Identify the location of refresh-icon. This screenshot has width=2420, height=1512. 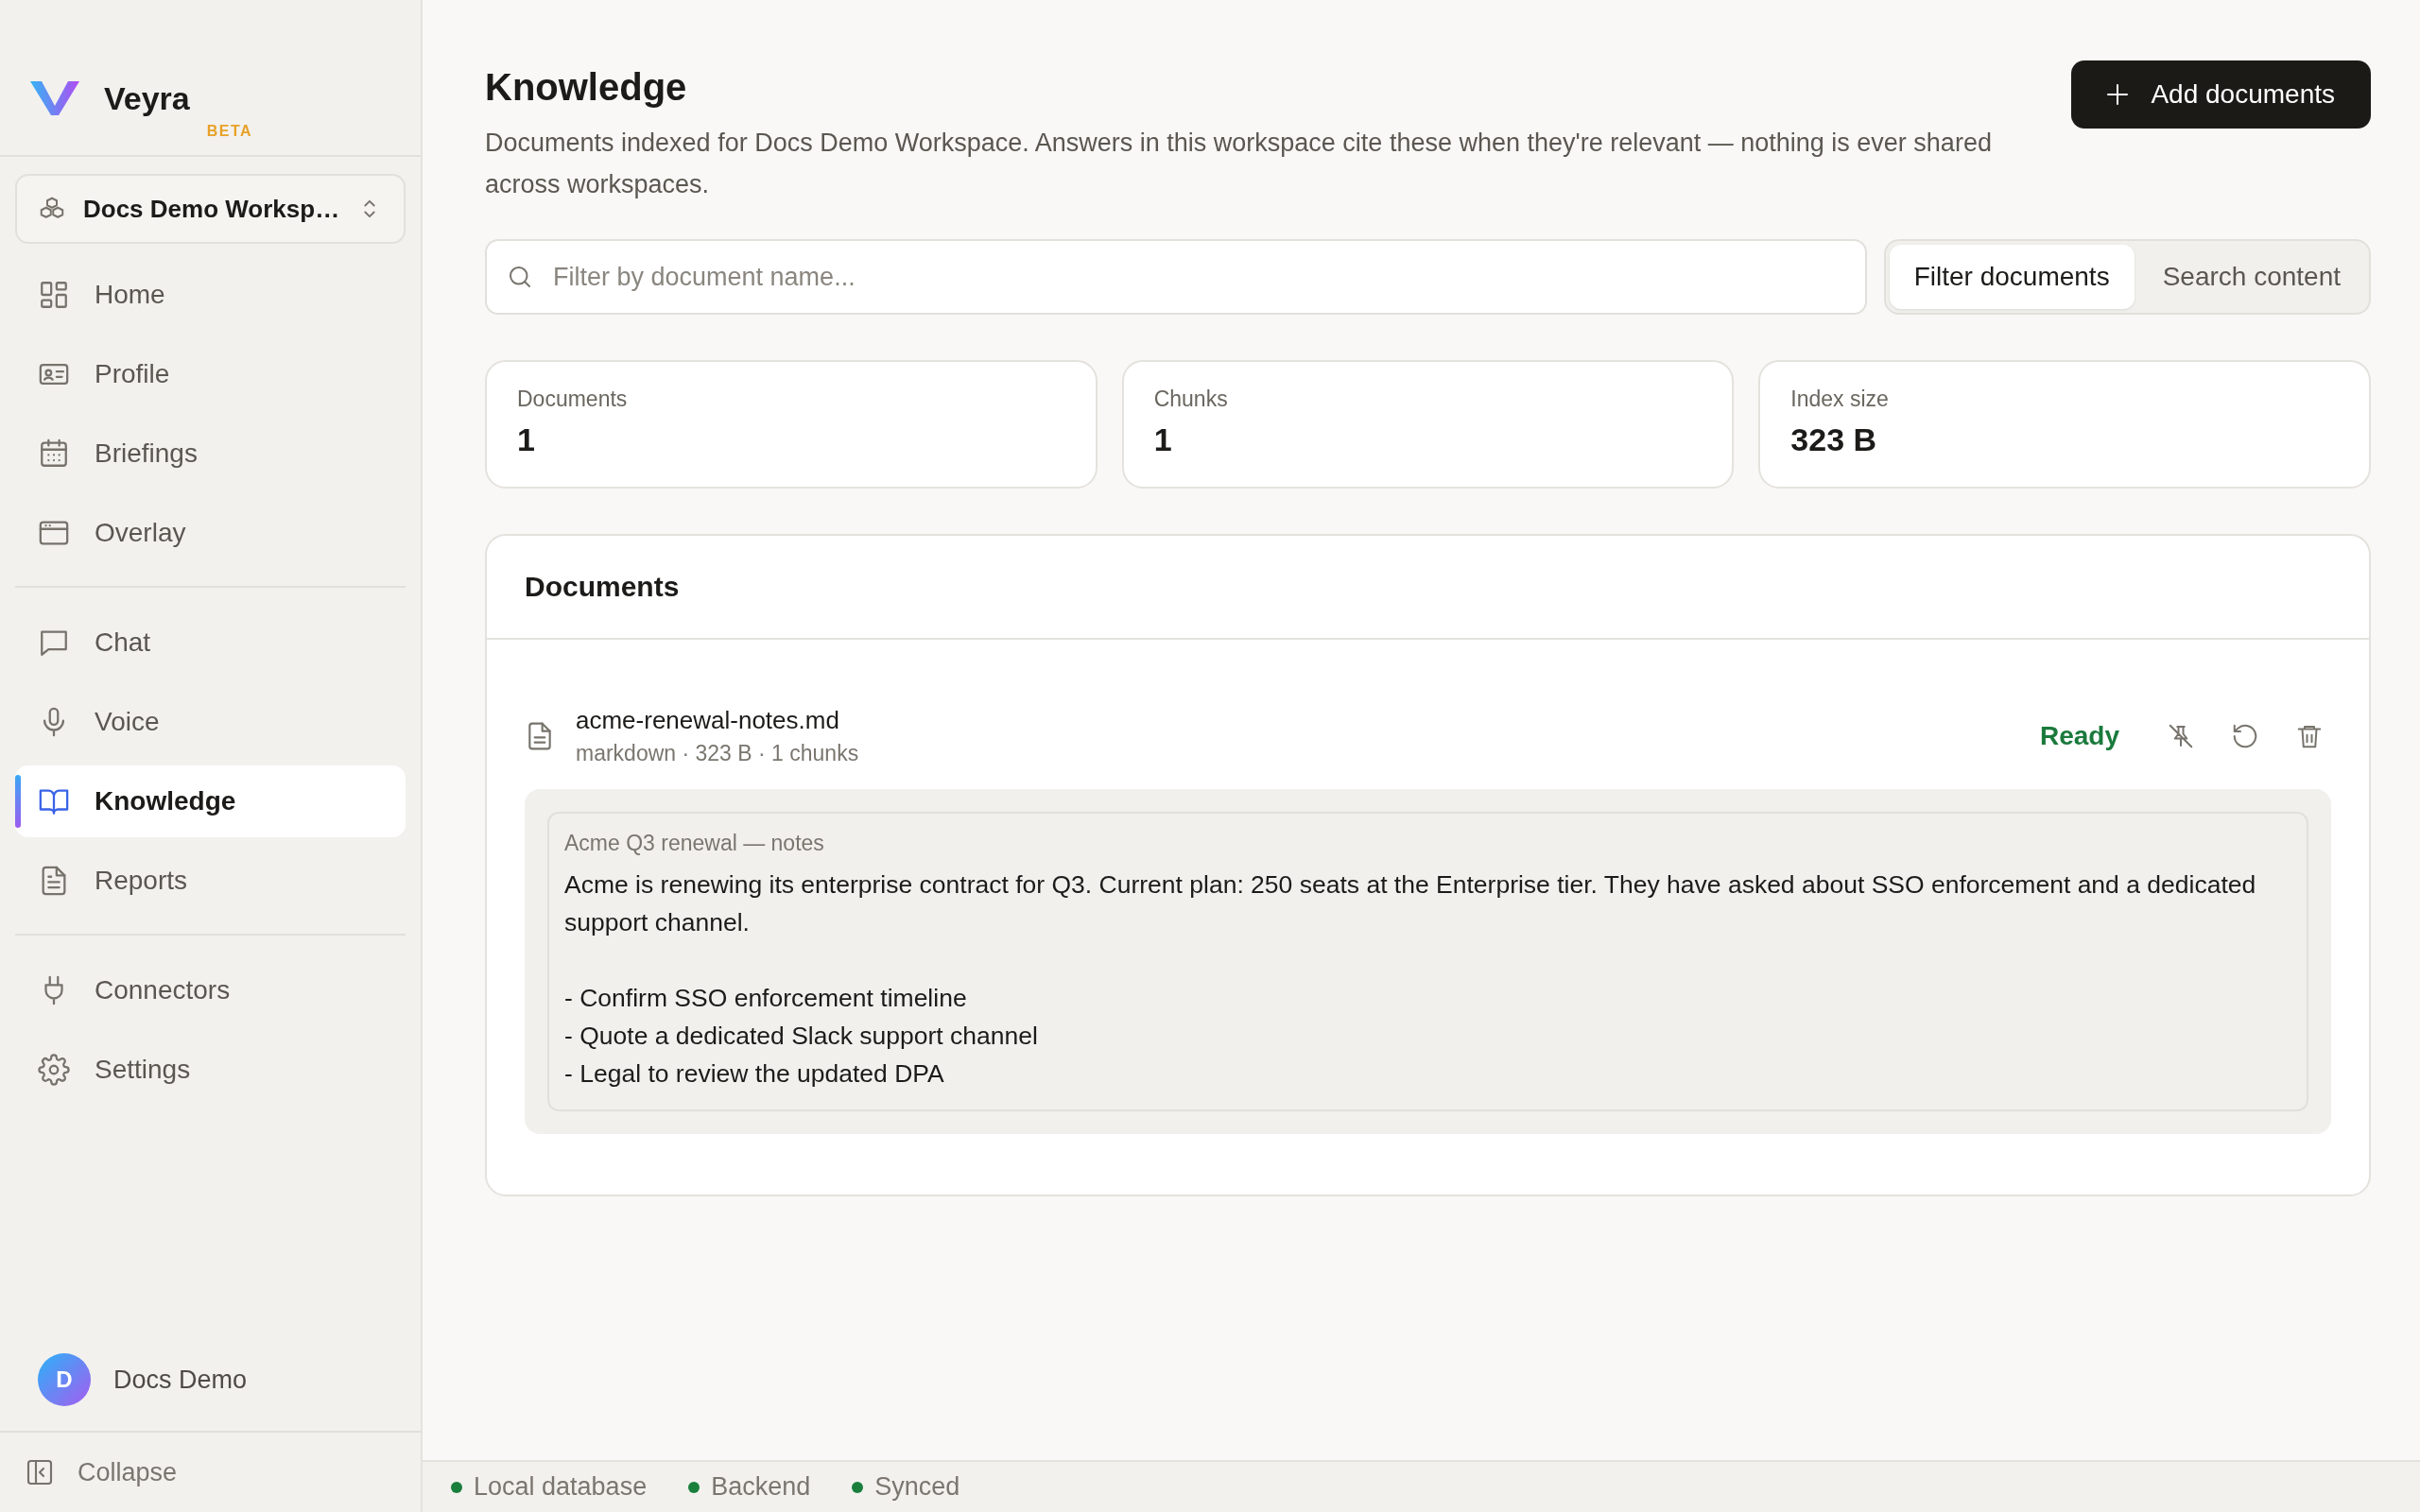
(2245, 736).